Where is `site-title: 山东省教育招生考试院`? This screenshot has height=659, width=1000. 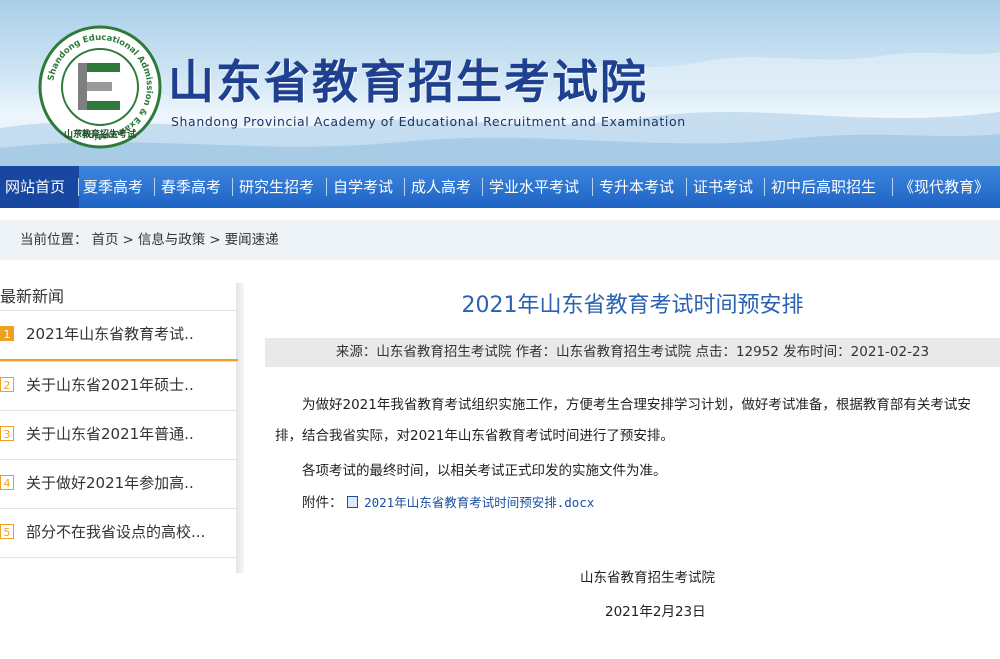
site-title: 山东省教育招生考试院 is located at coordinates (408, 82).